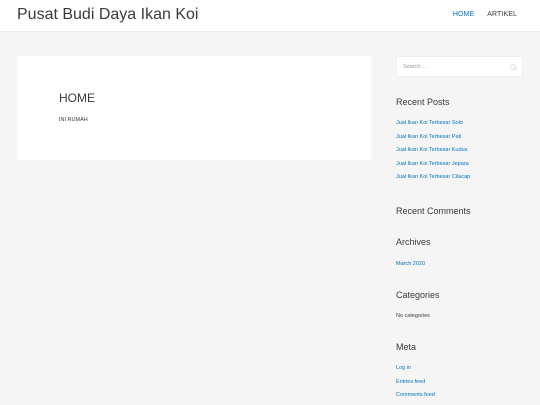 The image size is (540, 405). I want to click on recent-post-link: Jual Ikan Koi Terbesar Cilacap, so click(433, 177).